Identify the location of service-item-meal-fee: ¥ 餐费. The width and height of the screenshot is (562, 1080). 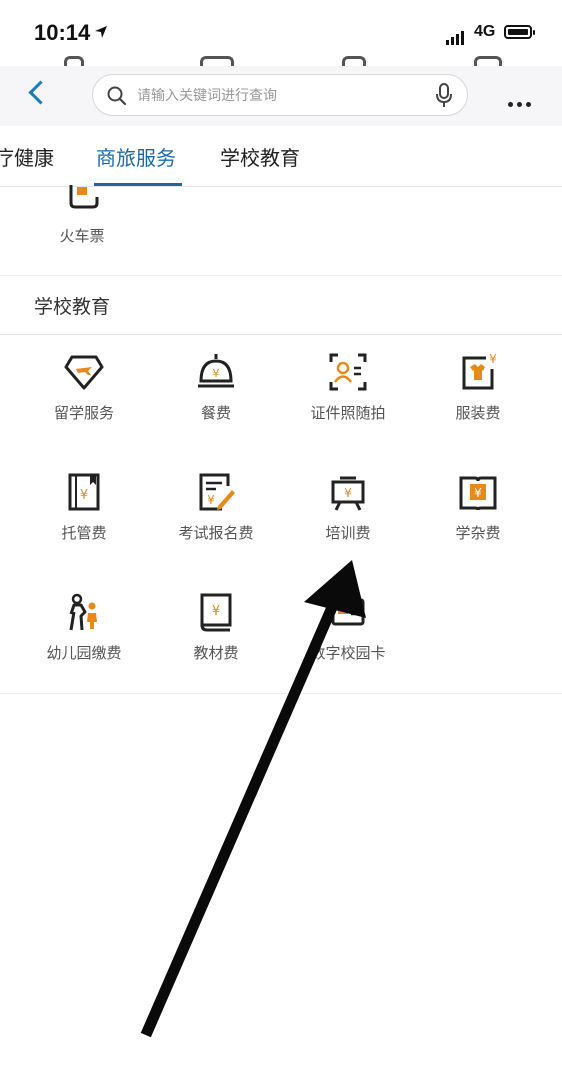
(216, 387).